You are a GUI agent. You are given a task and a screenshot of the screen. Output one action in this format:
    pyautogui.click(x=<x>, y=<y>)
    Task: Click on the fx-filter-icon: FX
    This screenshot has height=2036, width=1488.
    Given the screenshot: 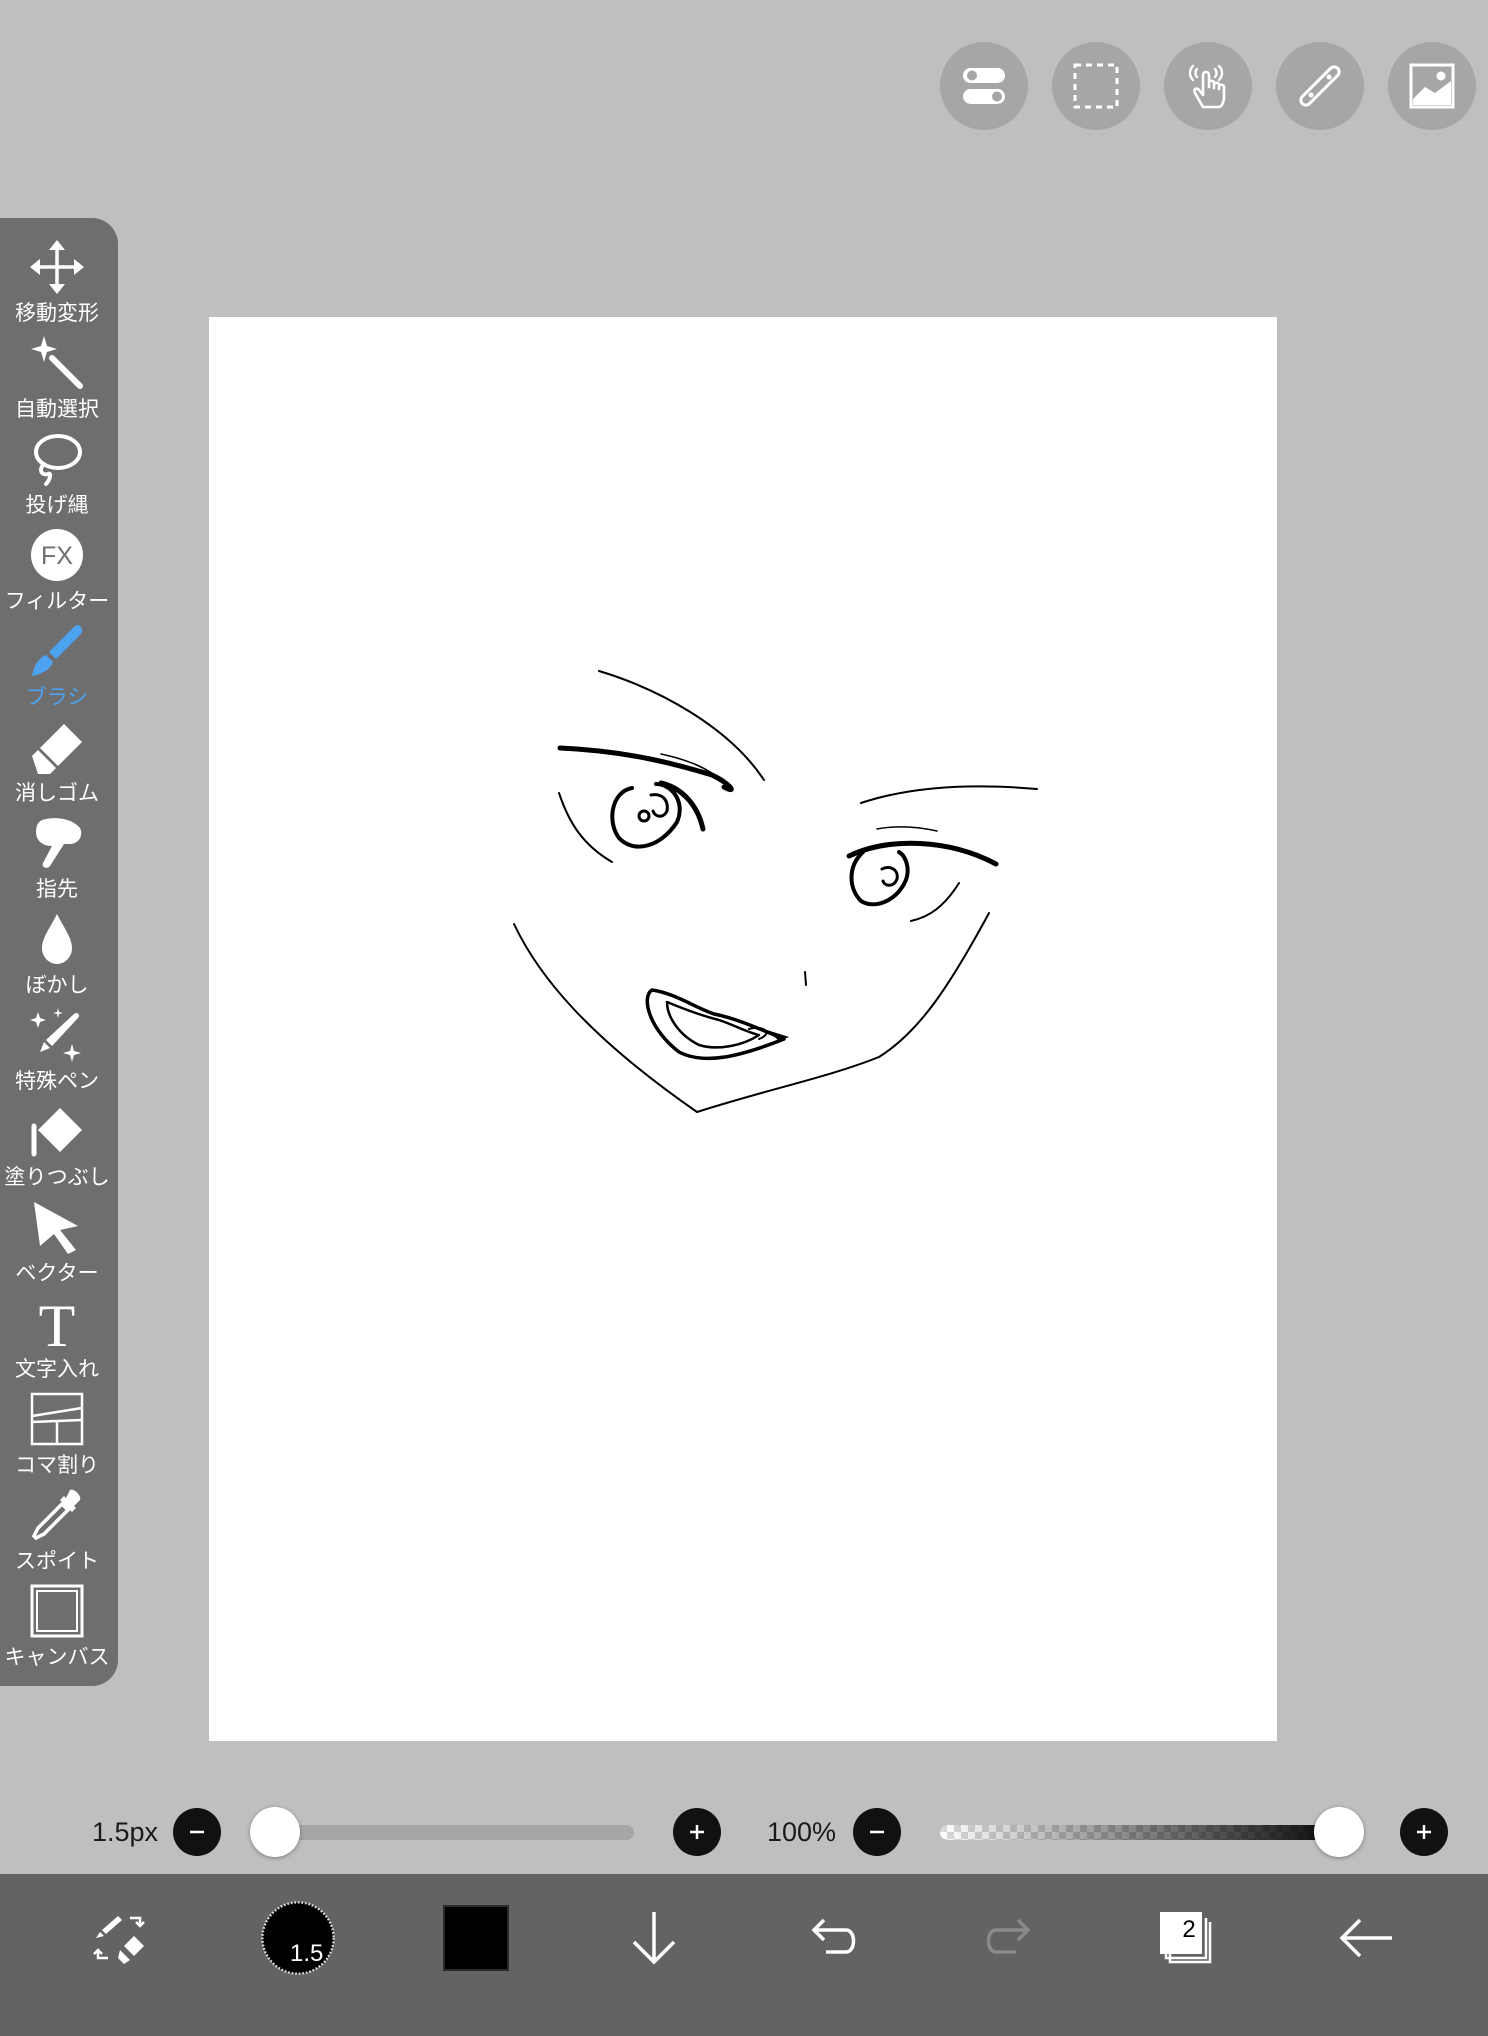 What is the action you would take?
    pyautogui.click(x=57, y=555)
    